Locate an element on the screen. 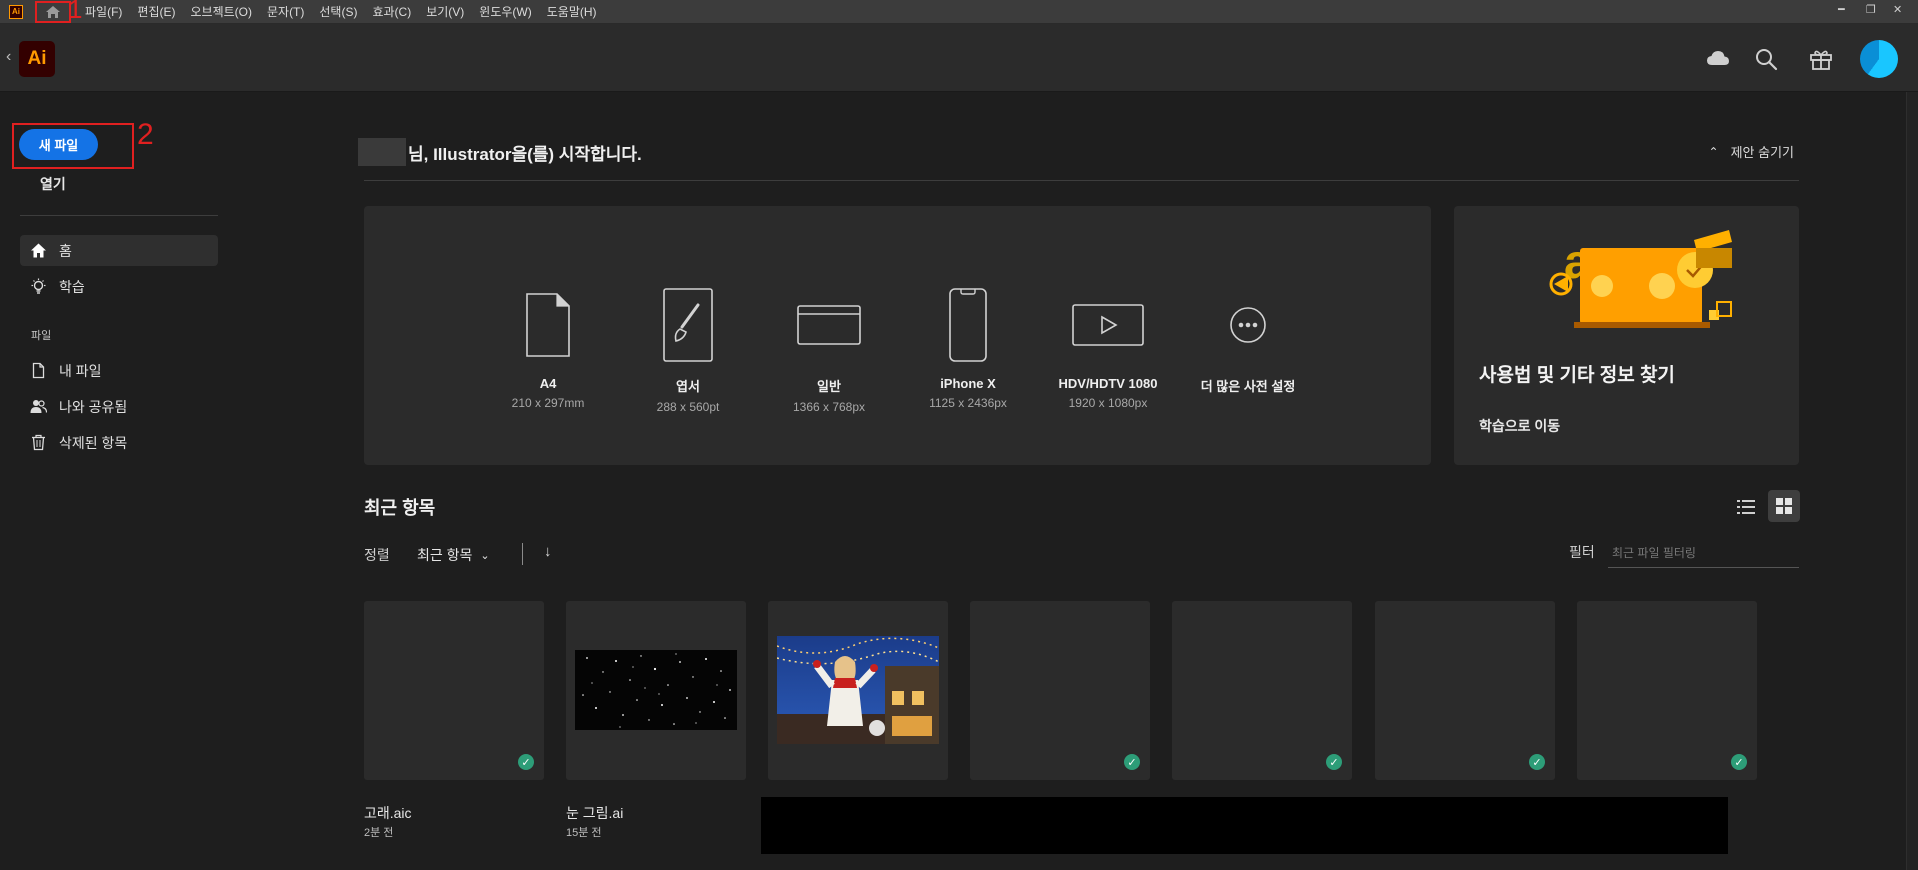 The height and width of the screenshot is (870, 1918). new-file-button: 새 파일 is located at coordinates (58, 144).